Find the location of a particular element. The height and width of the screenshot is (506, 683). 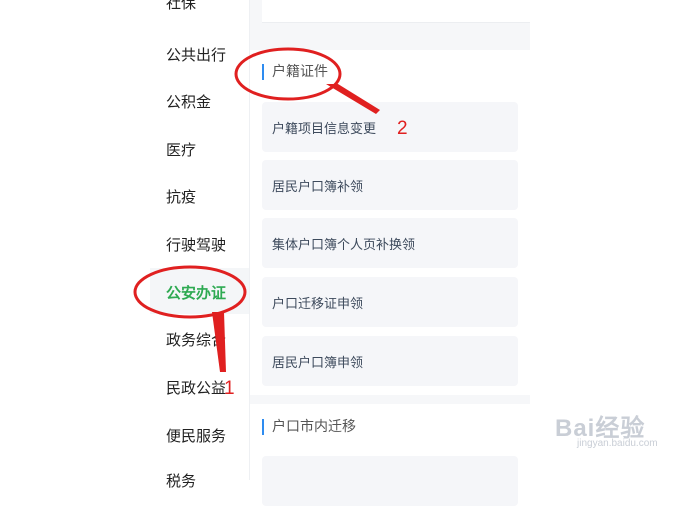

watermark-url: jingyan.baidu.com is located at coordinates (617, 443).